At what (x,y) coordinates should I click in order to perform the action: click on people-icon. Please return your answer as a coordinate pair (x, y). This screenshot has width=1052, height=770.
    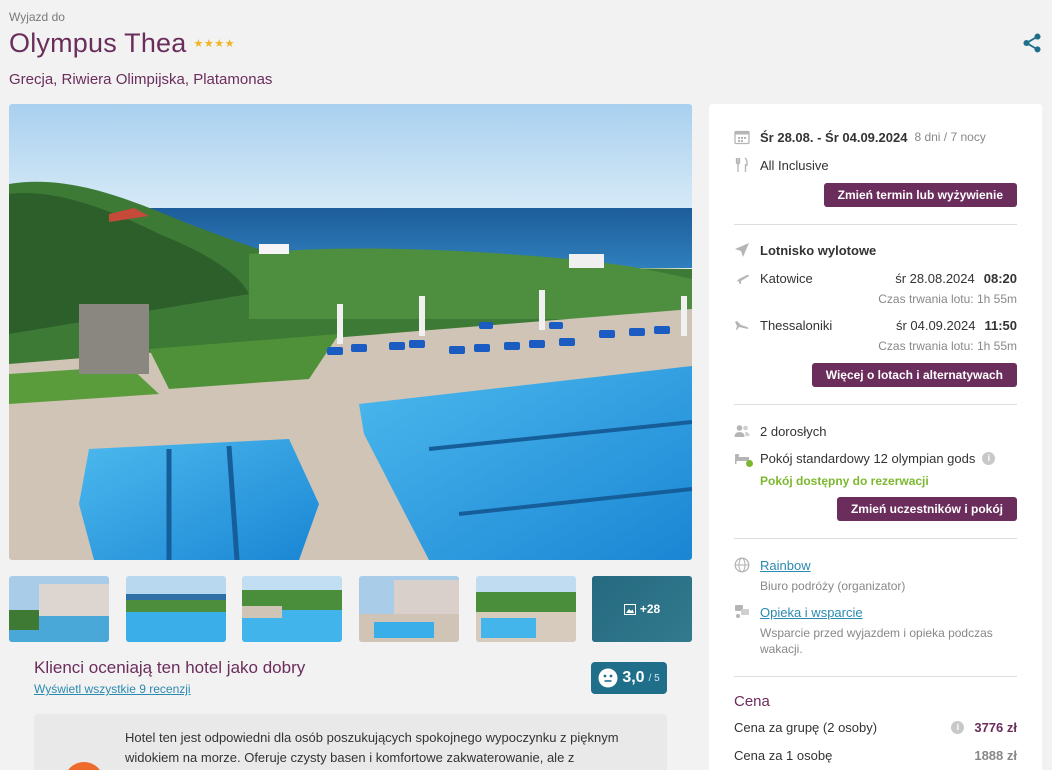
    Looking at the image, I should click on (742, 431).